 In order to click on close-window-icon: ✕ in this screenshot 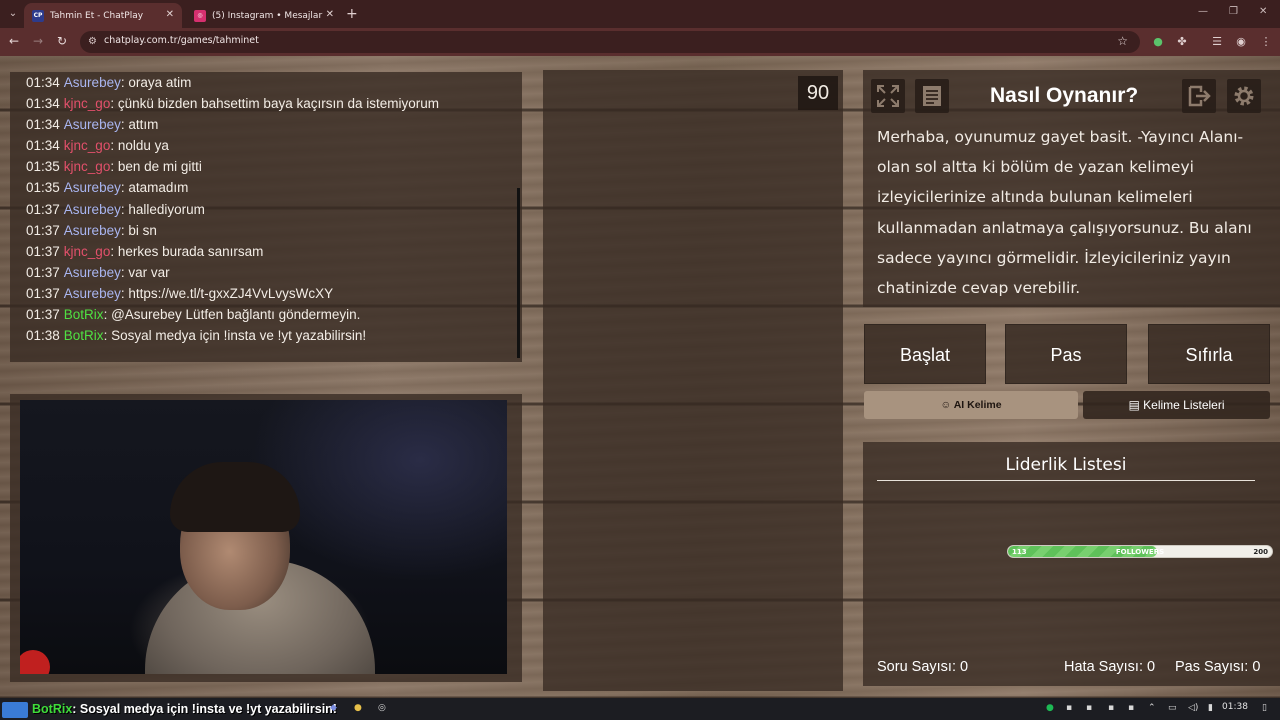, I will do `click(1263, 11)`.